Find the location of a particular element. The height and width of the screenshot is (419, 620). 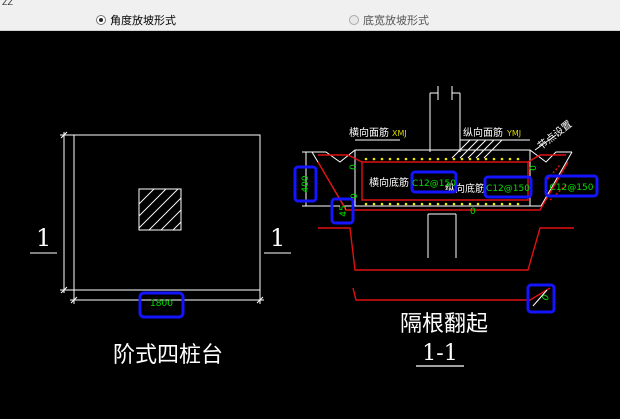

longitudinal-top-label: 纵向面筋 is located at coordinates (483, 132).